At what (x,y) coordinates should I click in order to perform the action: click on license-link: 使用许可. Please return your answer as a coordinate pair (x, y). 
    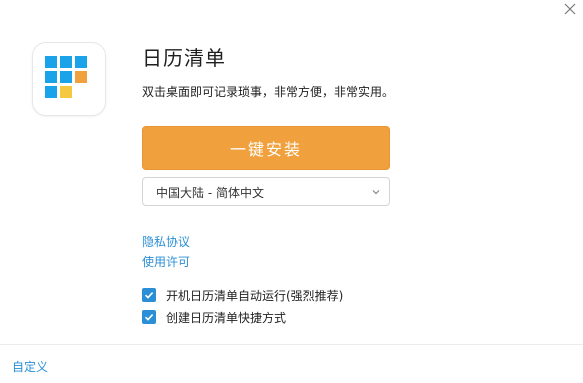
    Looking at the image, I should click on (166, 261).